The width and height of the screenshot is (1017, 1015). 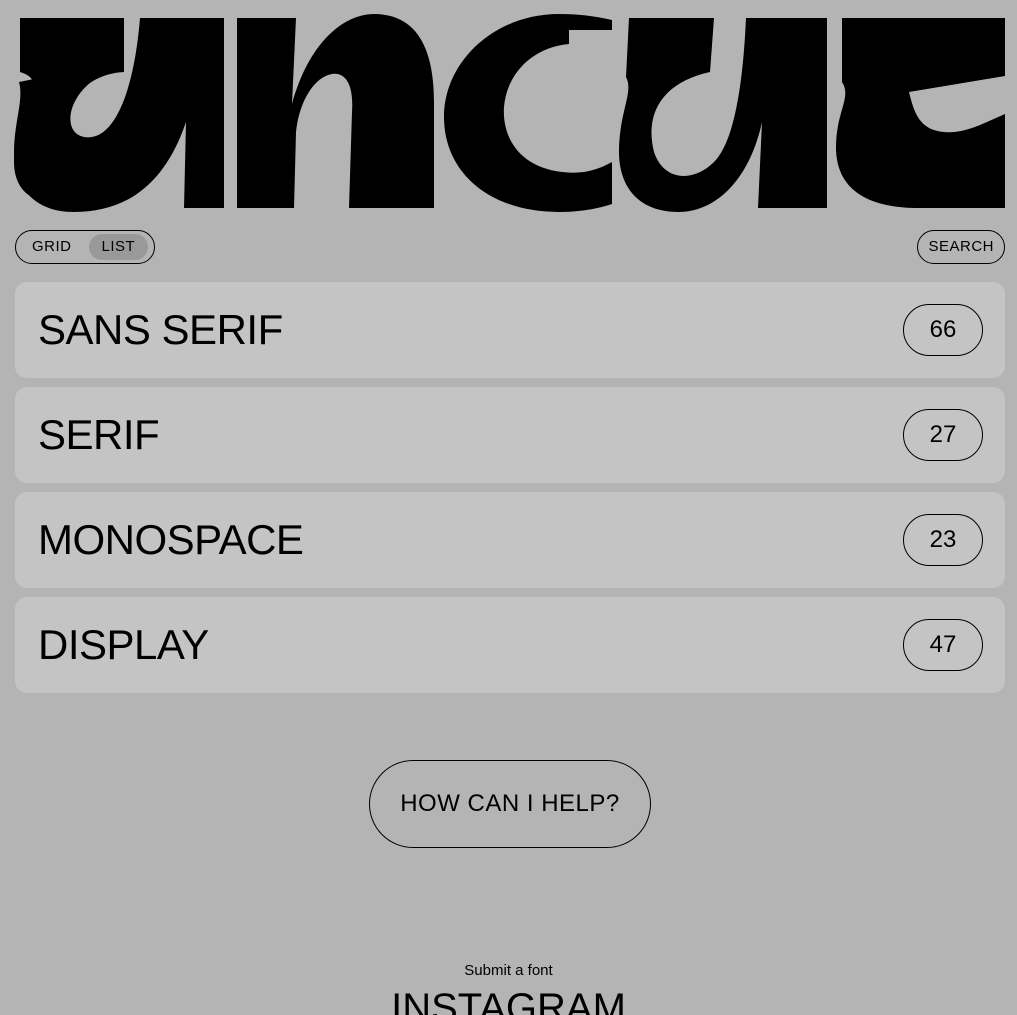 I want to click on category-row-serif: SERIF 27, so click(x=510, y=435).